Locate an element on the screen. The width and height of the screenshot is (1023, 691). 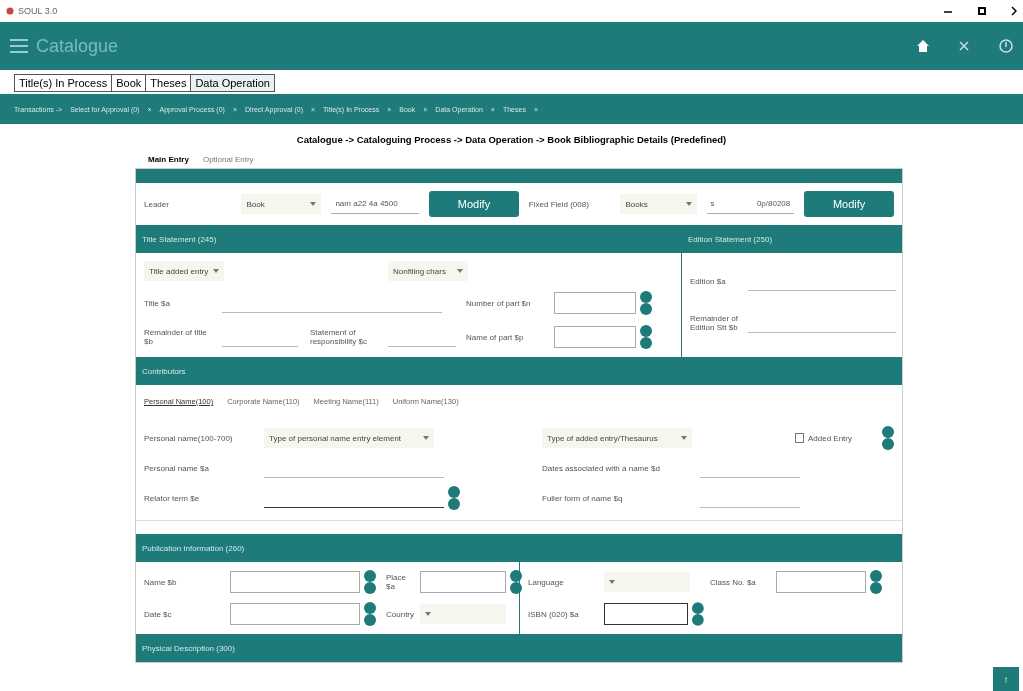
field-label: Edition $a is located at coordinates (708, 281).